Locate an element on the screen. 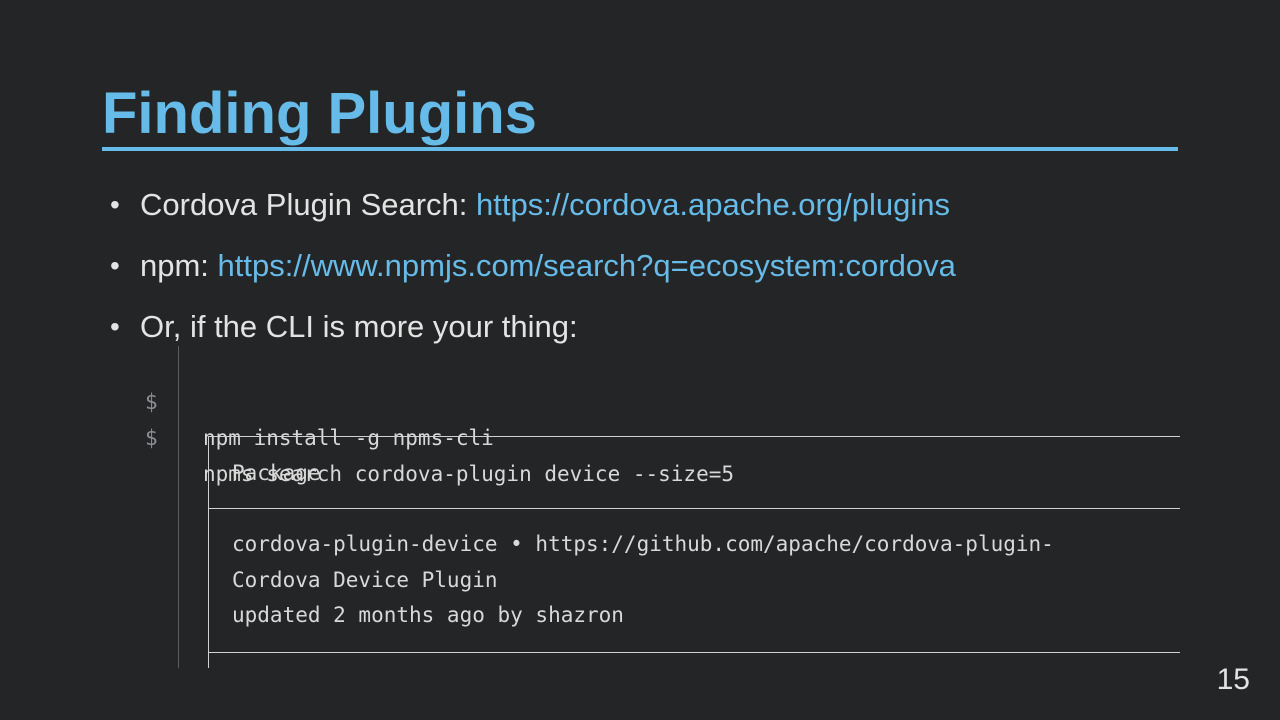 This screenshot has height=720, width=1280. table-header-divider is located at coordinates (694, 508).